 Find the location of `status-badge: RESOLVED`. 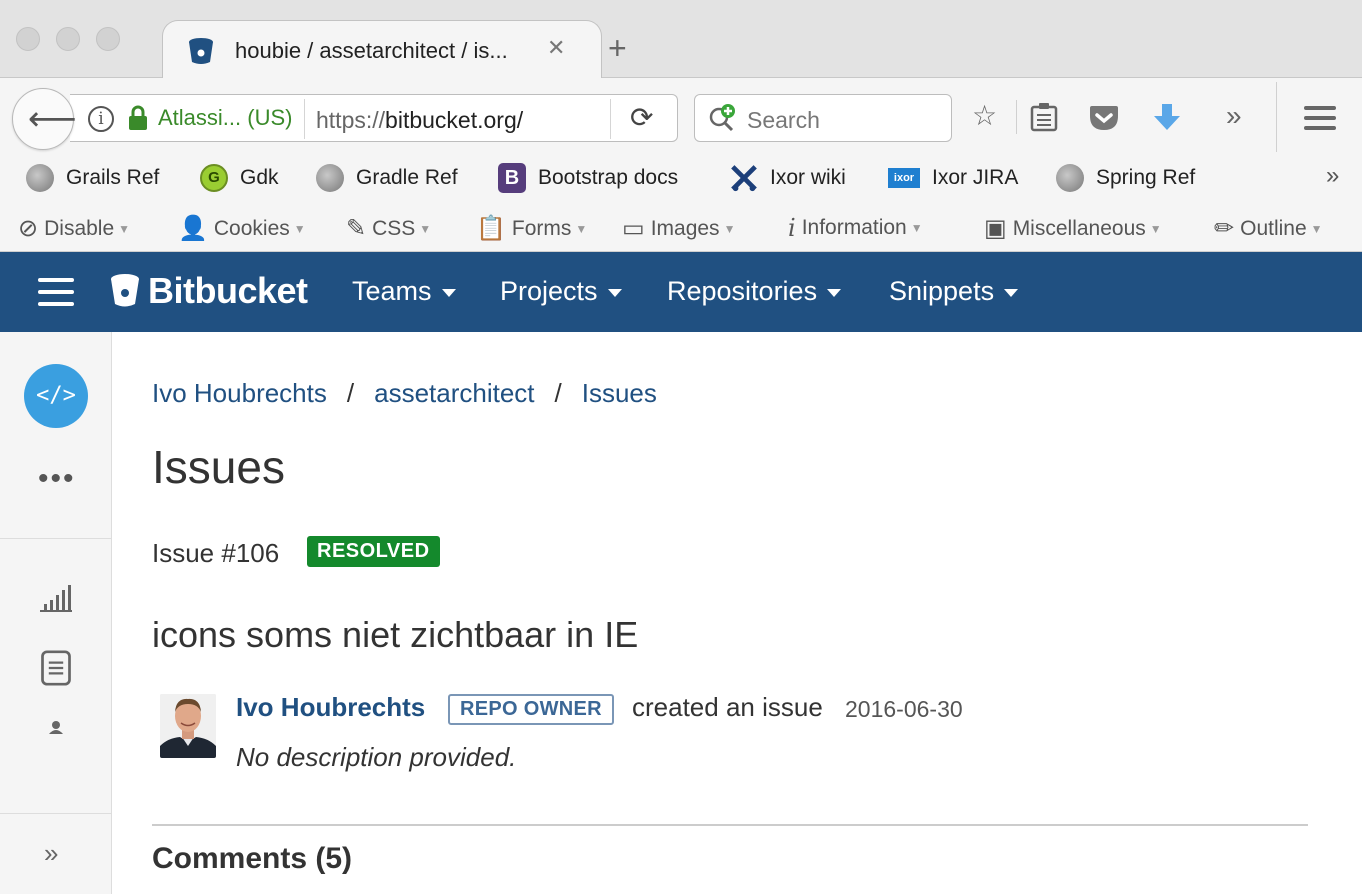

status-badge: RESOLVED is located at coordinates (373, 551).